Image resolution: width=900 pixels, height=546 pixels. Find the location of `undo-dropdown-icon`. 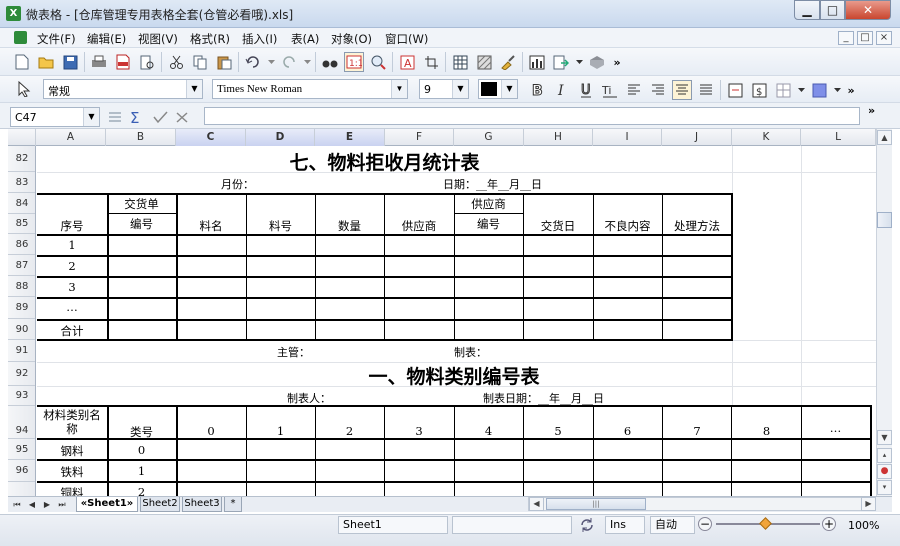

undo-dropdown-icon is located at coordinates (271, 62).